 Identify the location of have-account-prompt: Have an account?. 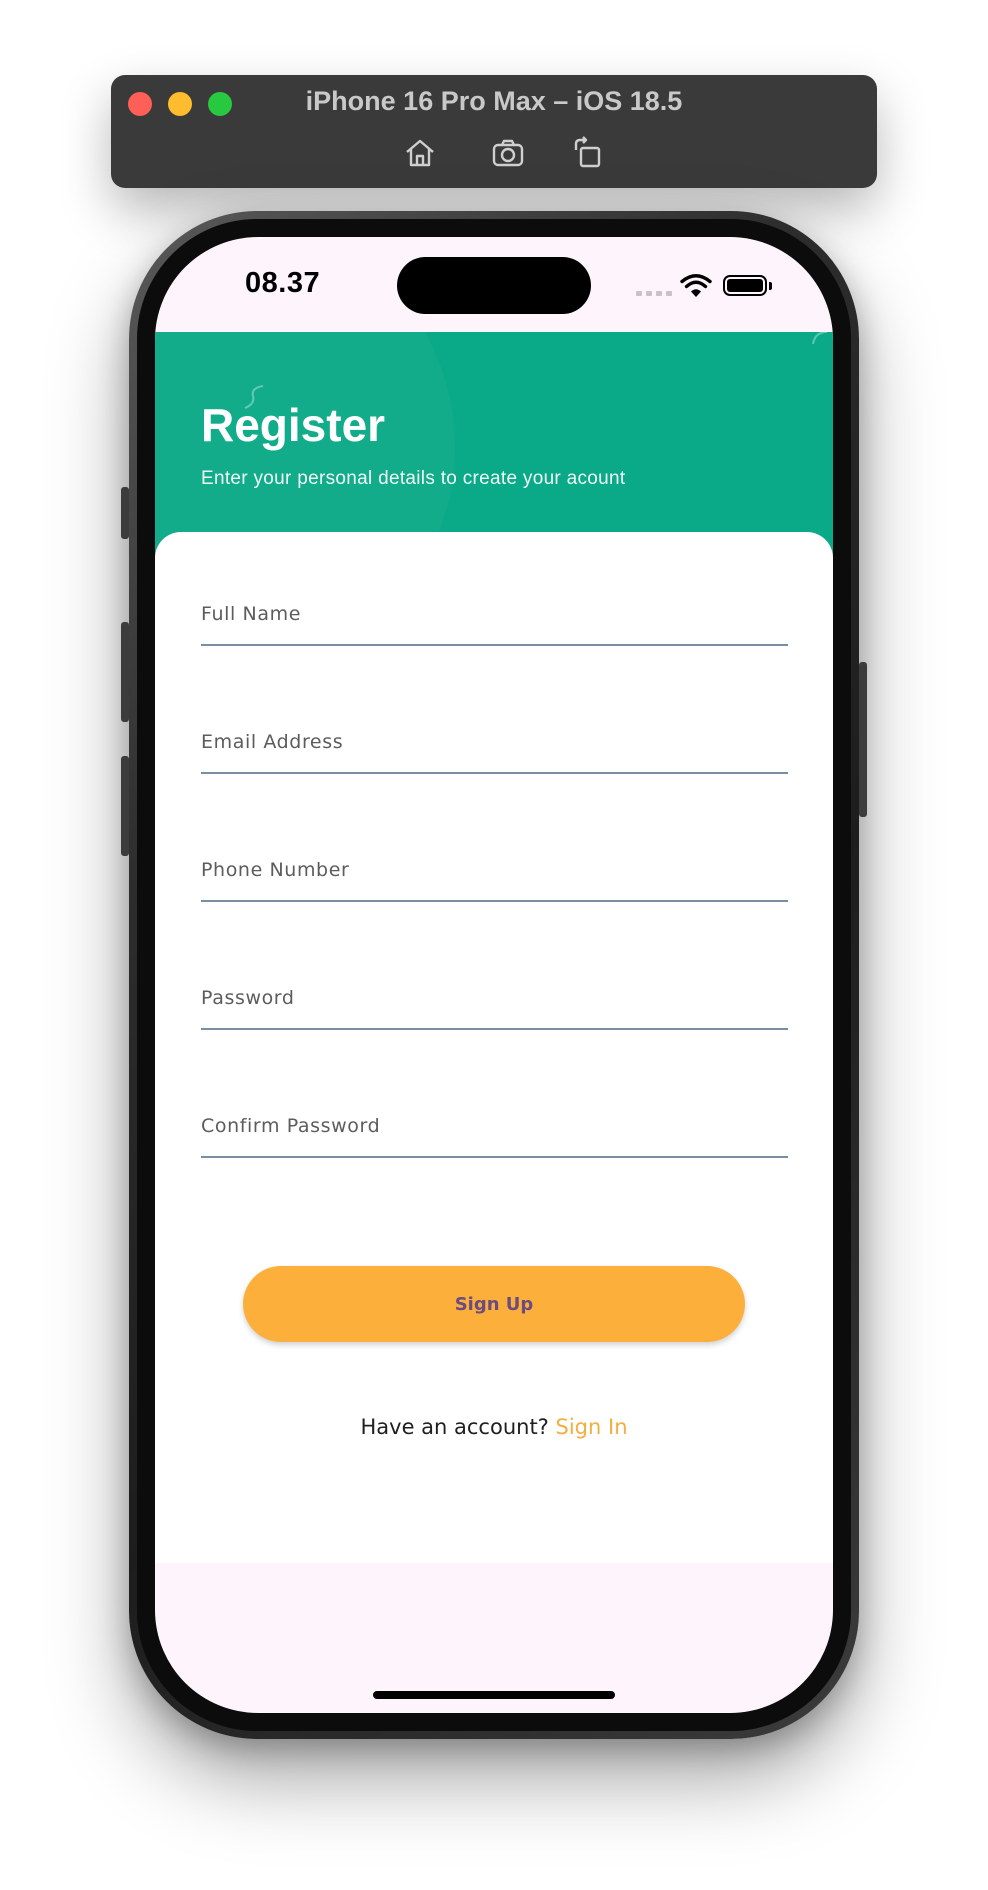
(458, 1427).